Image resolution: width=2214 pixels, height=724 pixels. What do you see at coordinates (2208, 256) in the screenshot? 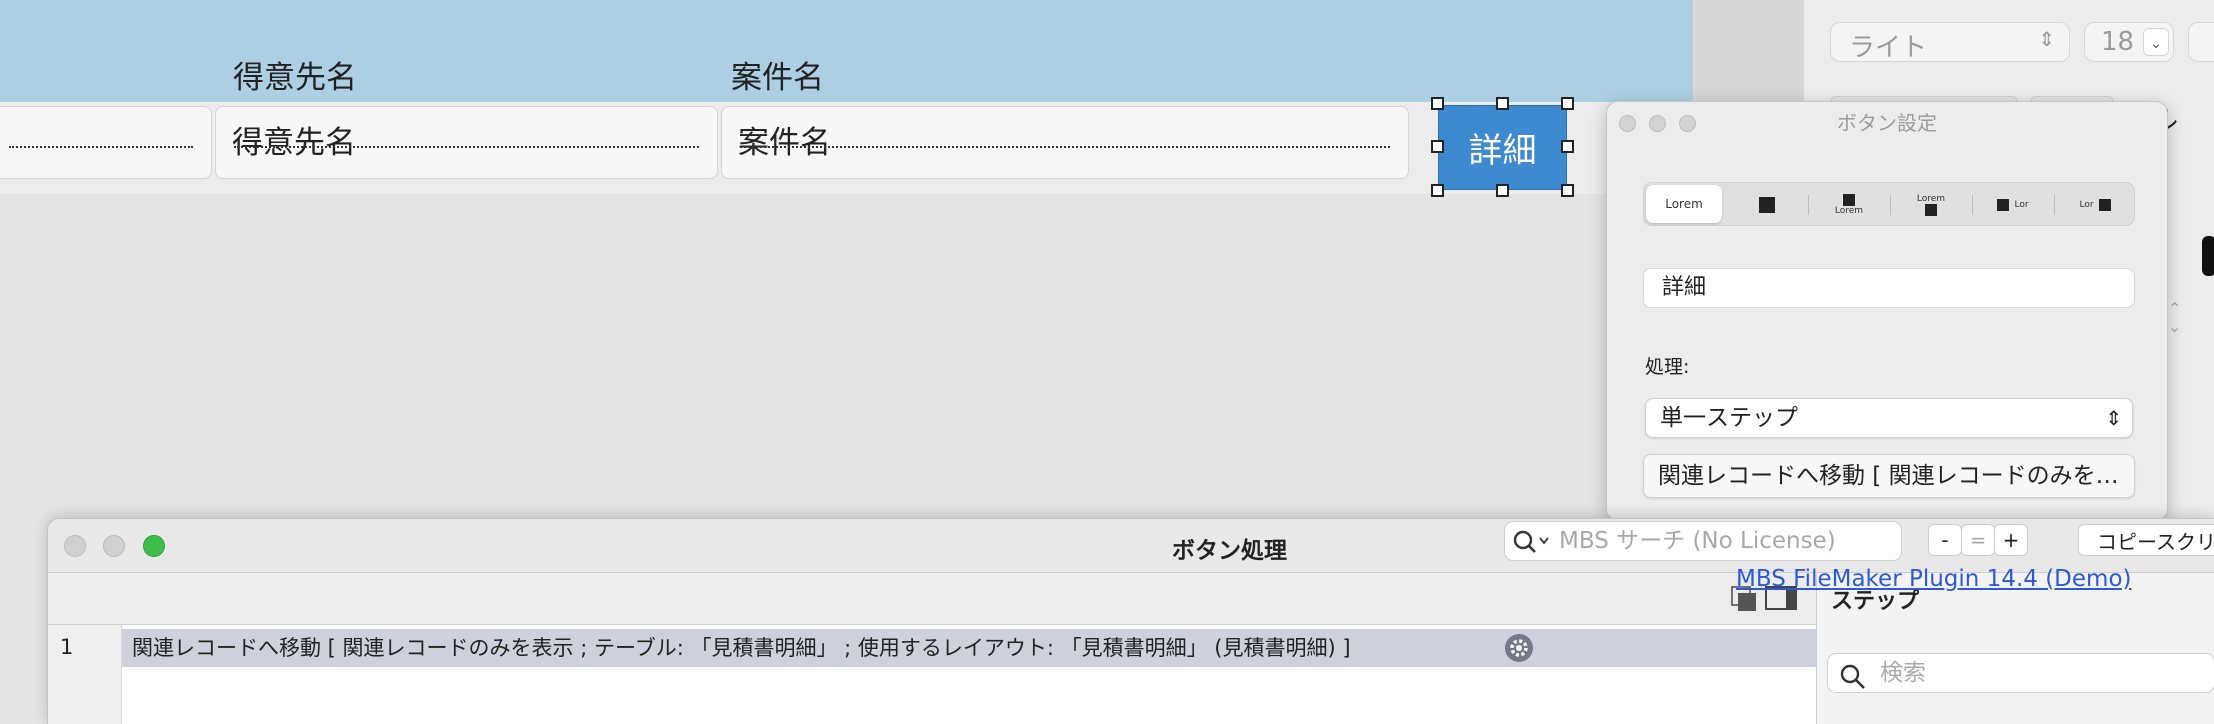
I see `inspector-control-partial` at bounding box center [2208, 256].